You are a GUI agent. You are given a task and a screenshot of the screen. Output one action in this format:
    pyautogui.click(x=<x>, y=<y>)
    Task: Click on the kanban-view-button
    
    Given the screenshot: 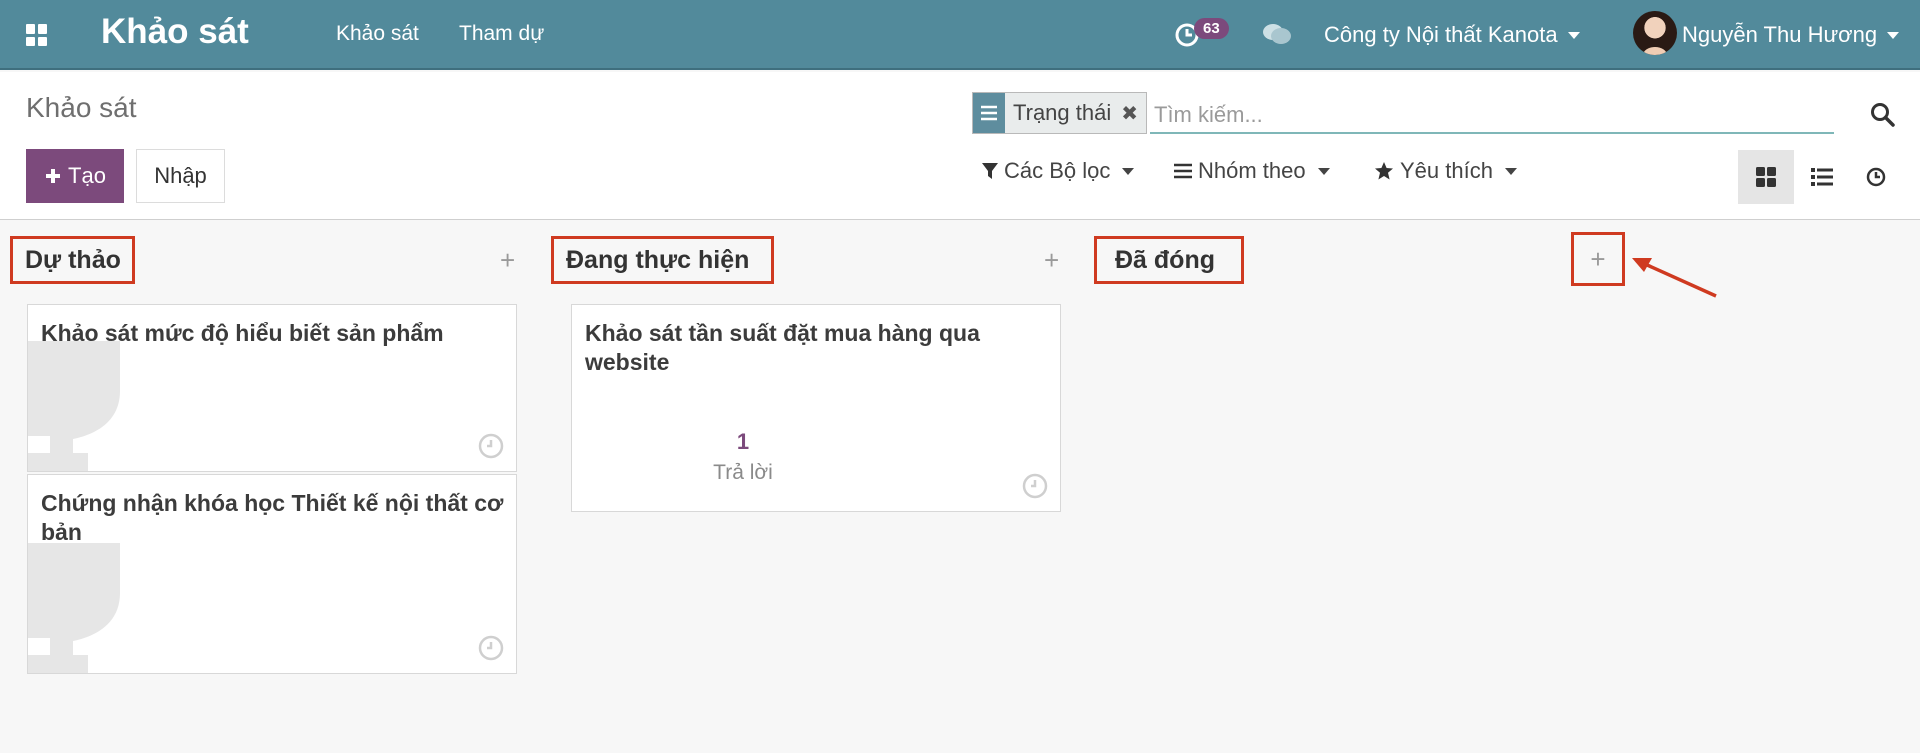 What is the action you would take?
    pyautogui.click(x=1766, y=177)
    